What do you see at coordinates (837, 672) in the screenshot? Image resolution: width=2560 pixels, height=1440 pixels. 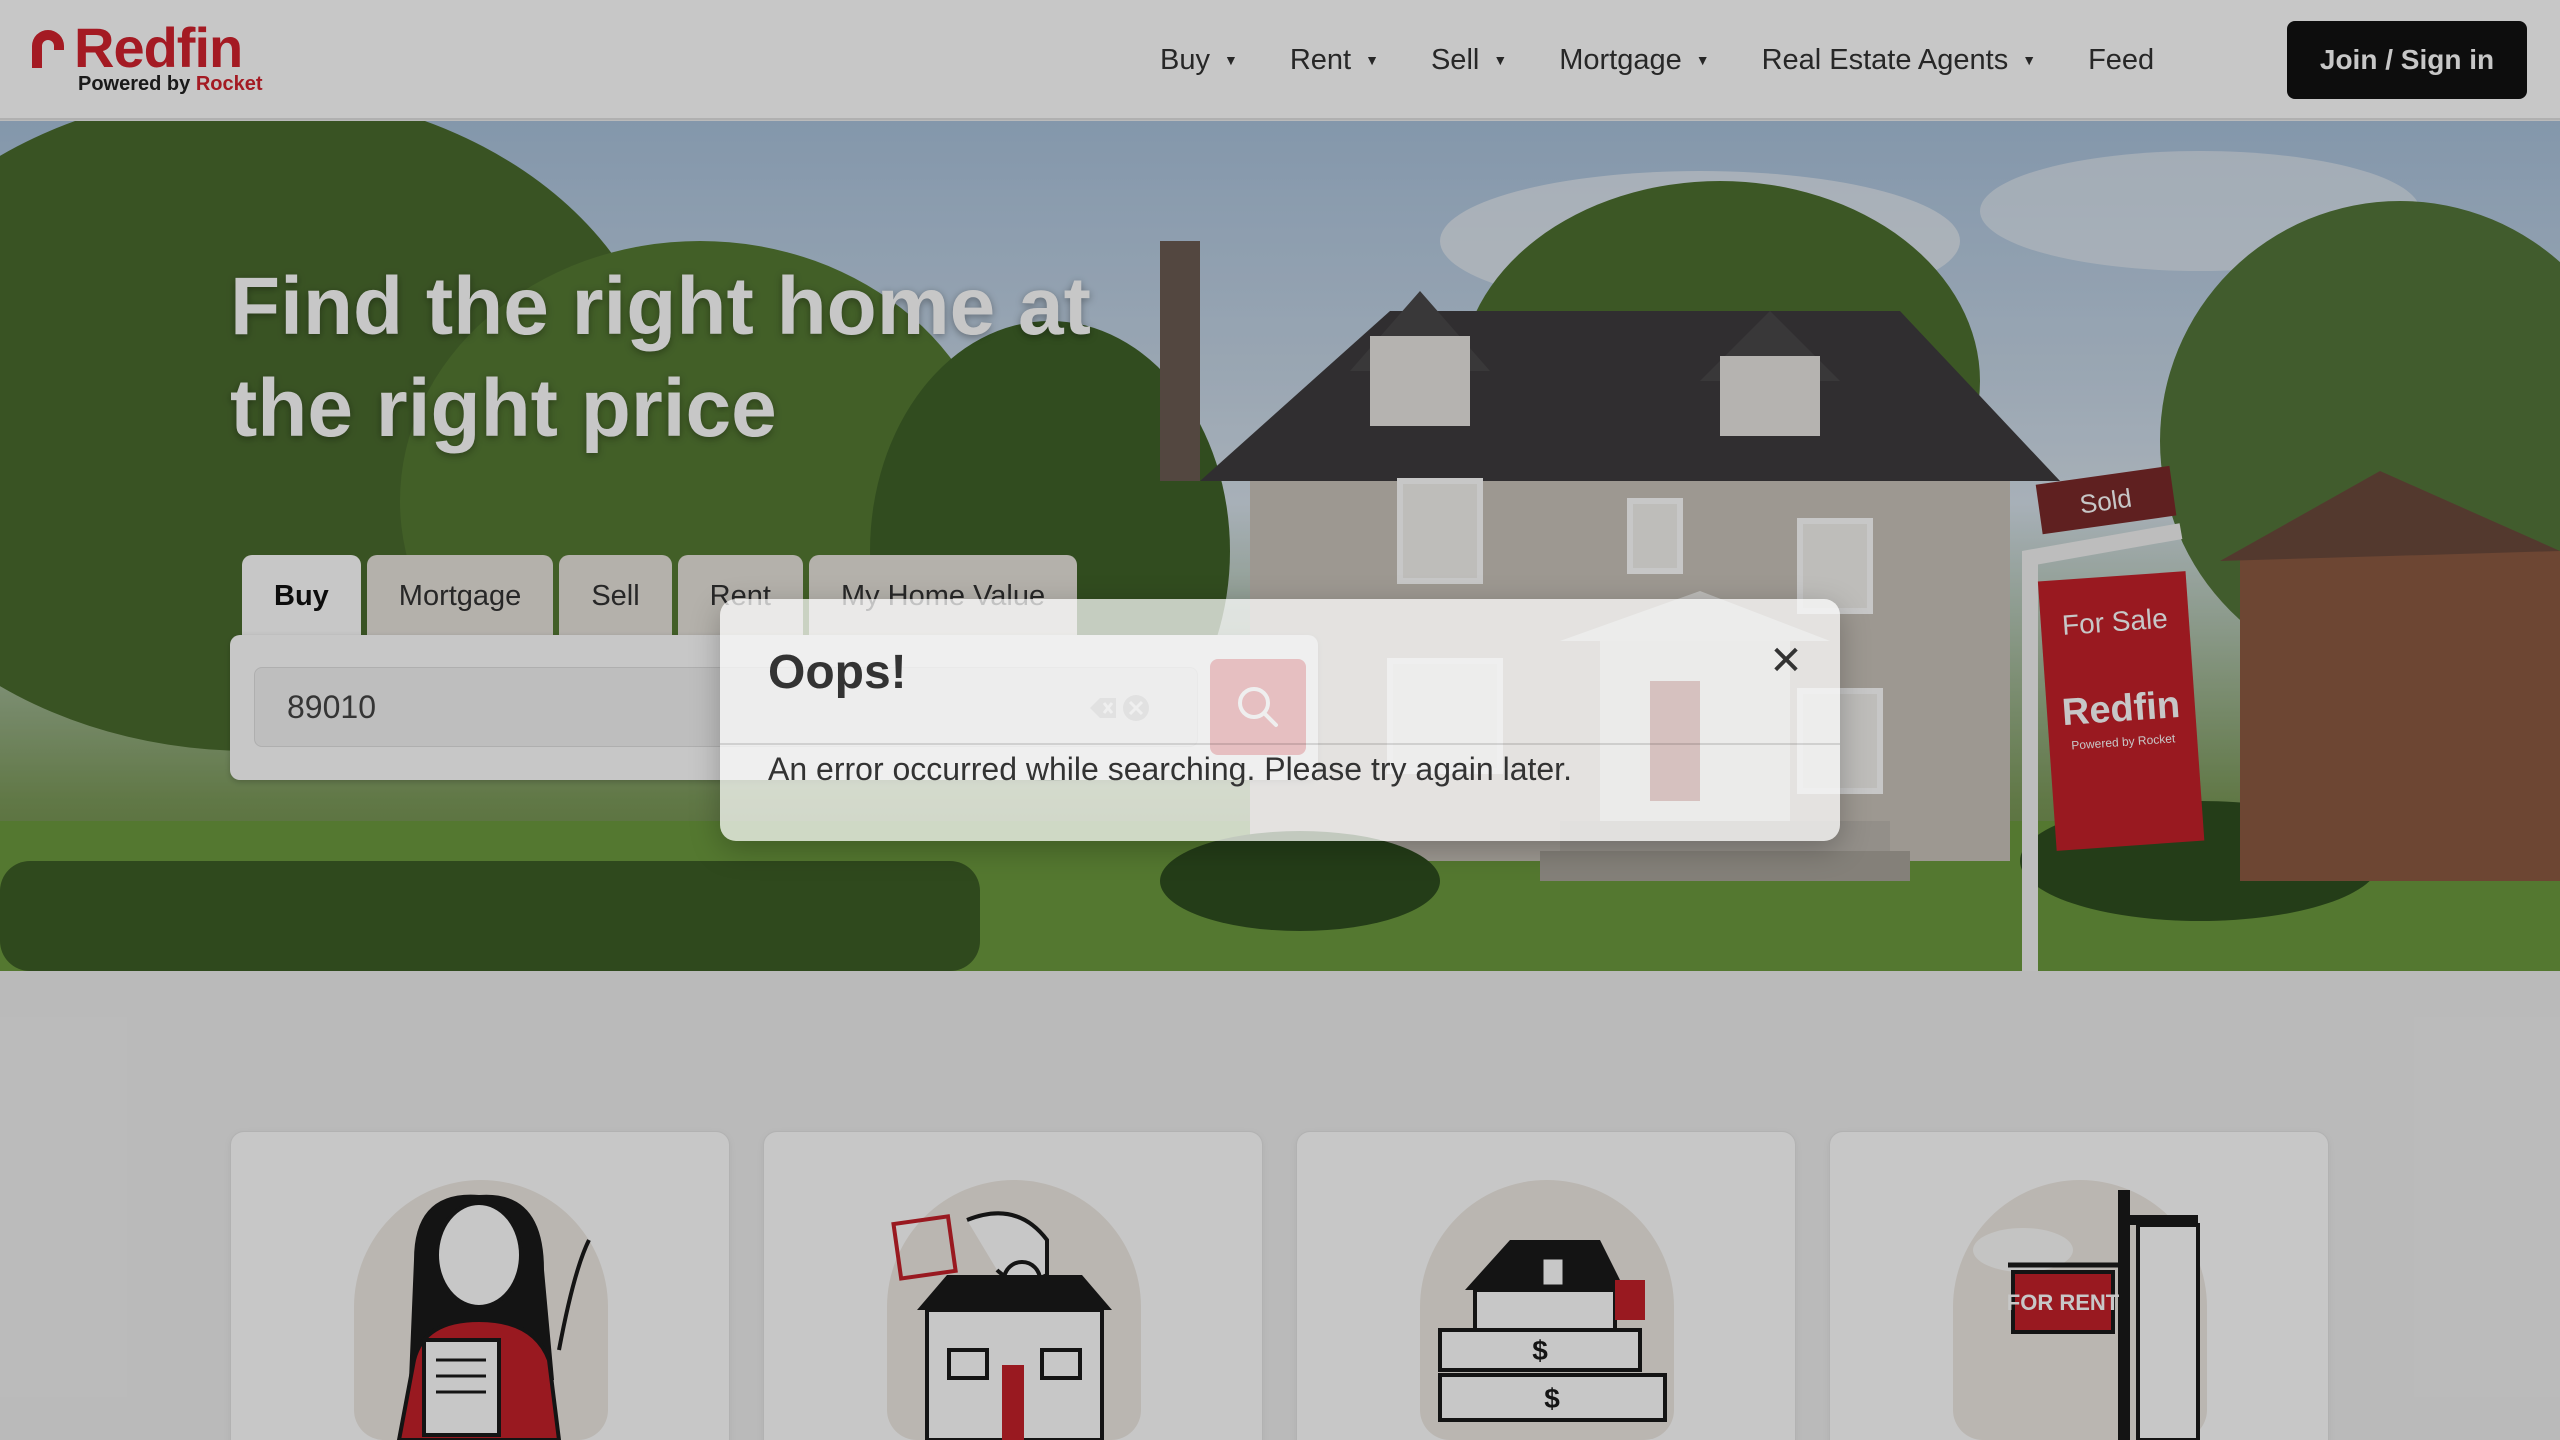 I see `dialog-title: Oops!` at bounding box center [837, 672].